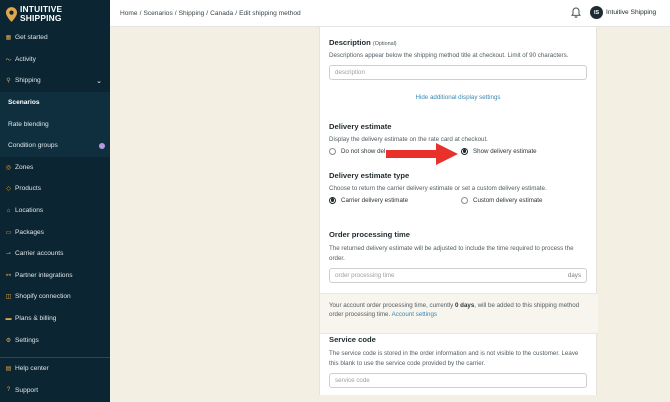  I want to click on sidebar-item-help-center: ▤ Help center, so click(55, 369).